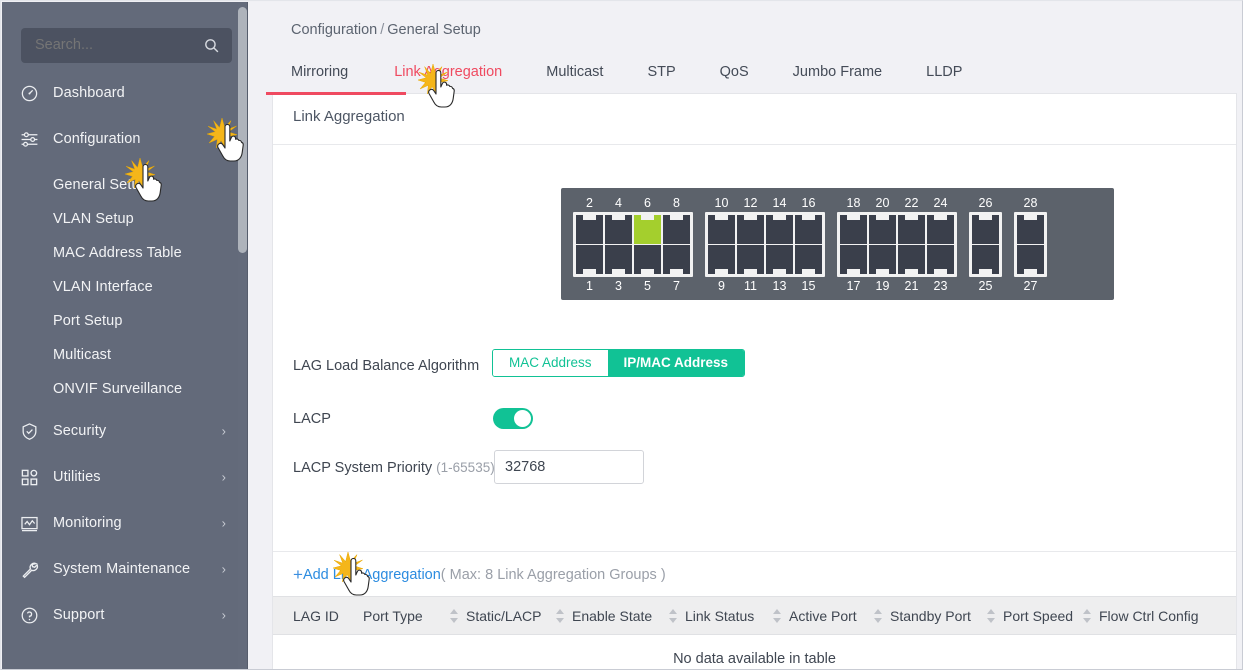 Image resolution: width=1243 pixels, height=670 pixels. Describe the element at coordinates (117, 45) in the screenshot. I see `search-input` at that location.